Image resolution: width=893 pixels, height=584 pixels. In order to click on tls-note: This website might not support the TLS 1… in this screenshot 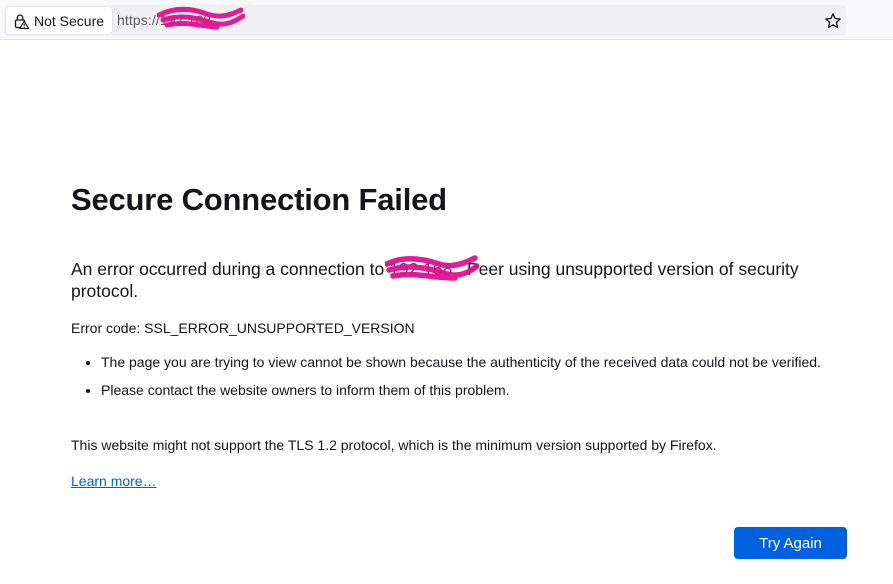, I will do `click(394, 445)`.